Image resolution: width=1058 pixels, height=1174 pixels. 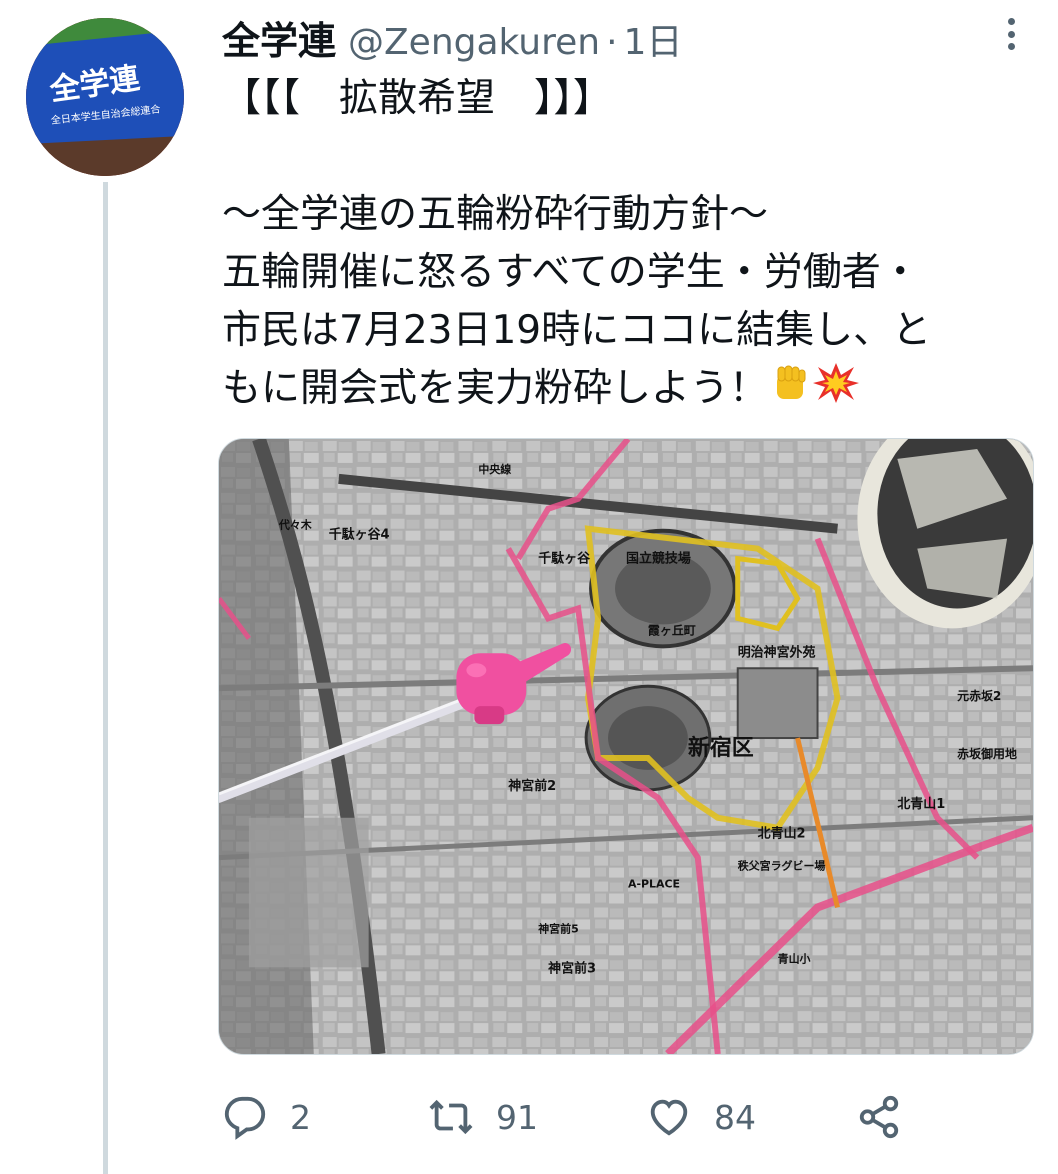 I want to click on tweet-line-6-text: もに開会式を実力粉砕しよう！, so click(x=495, y=388).